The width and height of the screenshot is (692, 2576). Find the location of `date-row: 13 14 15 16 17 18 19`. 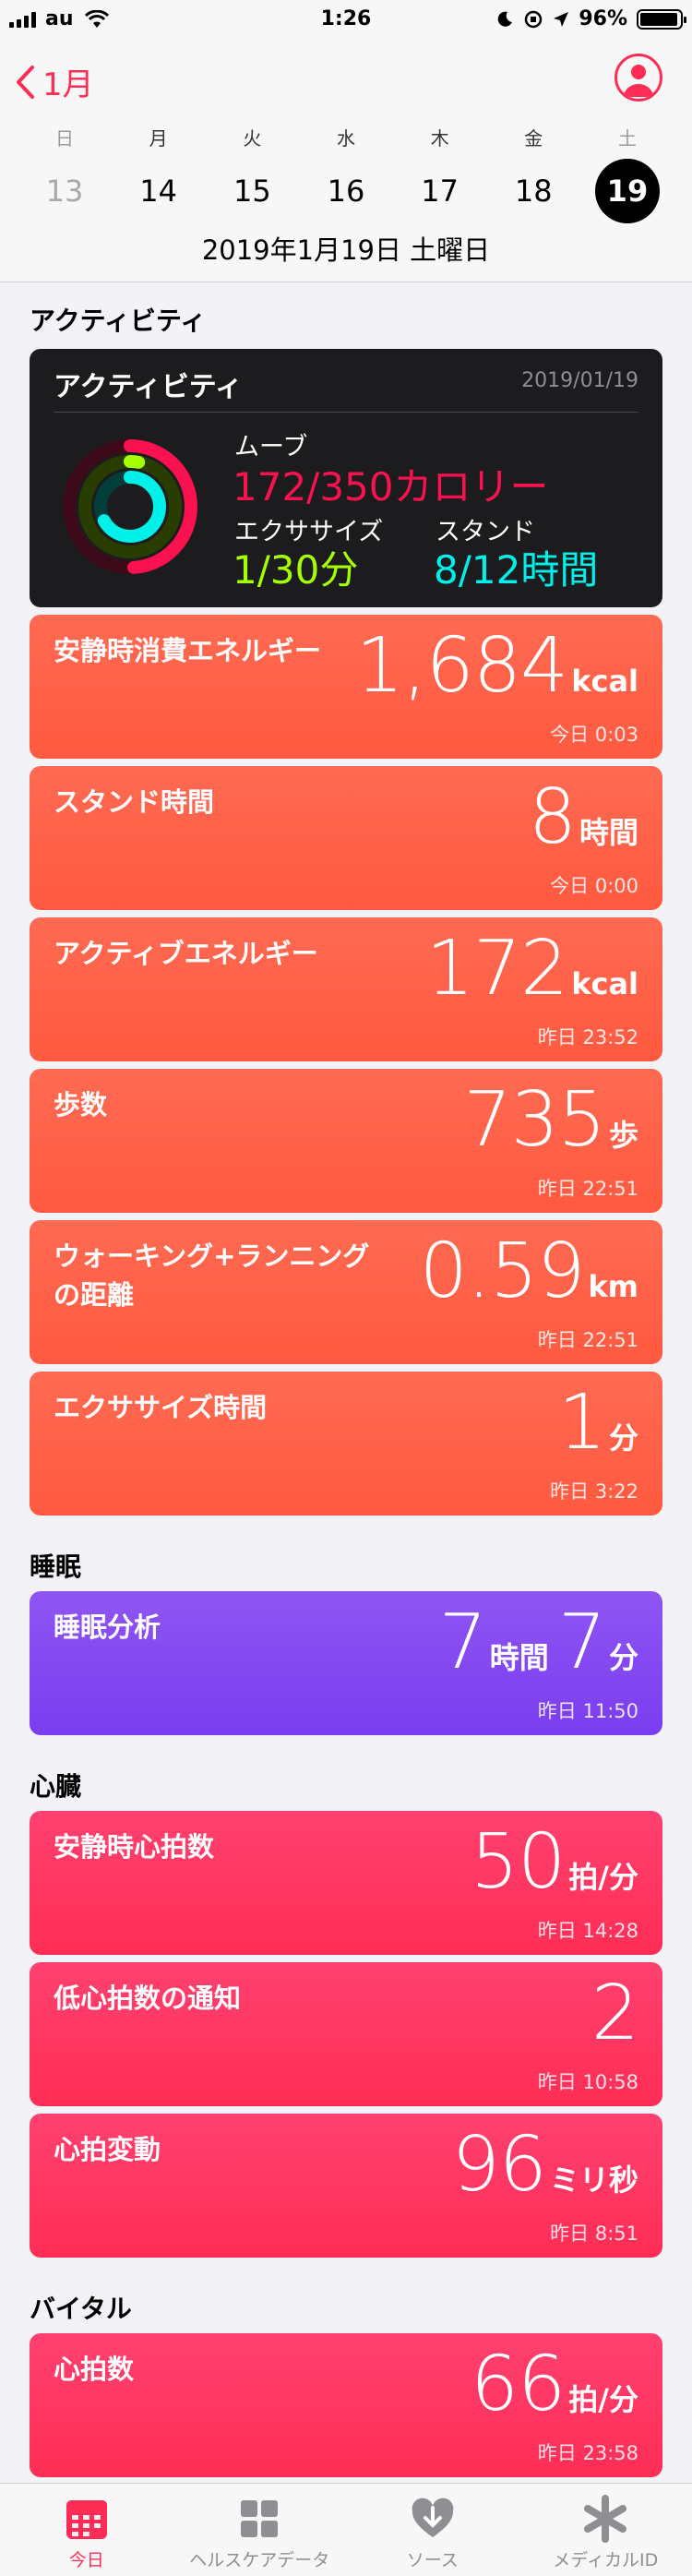

date-row: 13 14 15 16 17 18 19 is located at coordinates (346, 191).